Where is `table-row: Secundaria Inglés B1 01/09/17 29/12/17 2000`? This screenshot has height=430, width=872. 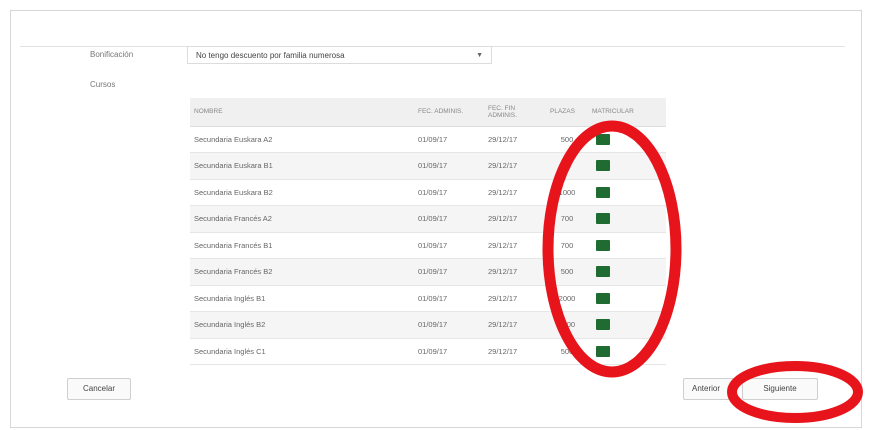 table-row: Secundaria Inglés B1 01/09/17 29/12/17 2000 is located at coordinates (428, 298).